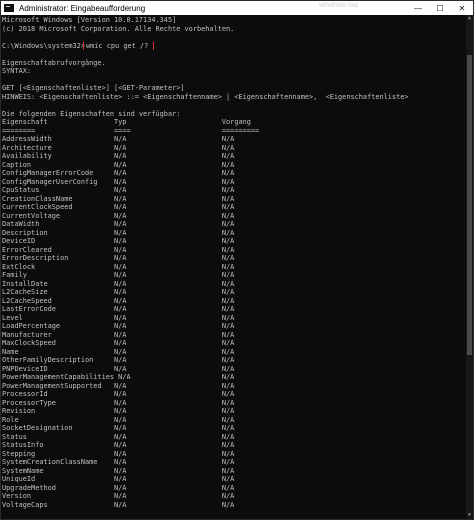  Describe the element at coordinates (118, 445) in the screenshot. I see `console-line: StatusInfo N/A N/A` at that location.